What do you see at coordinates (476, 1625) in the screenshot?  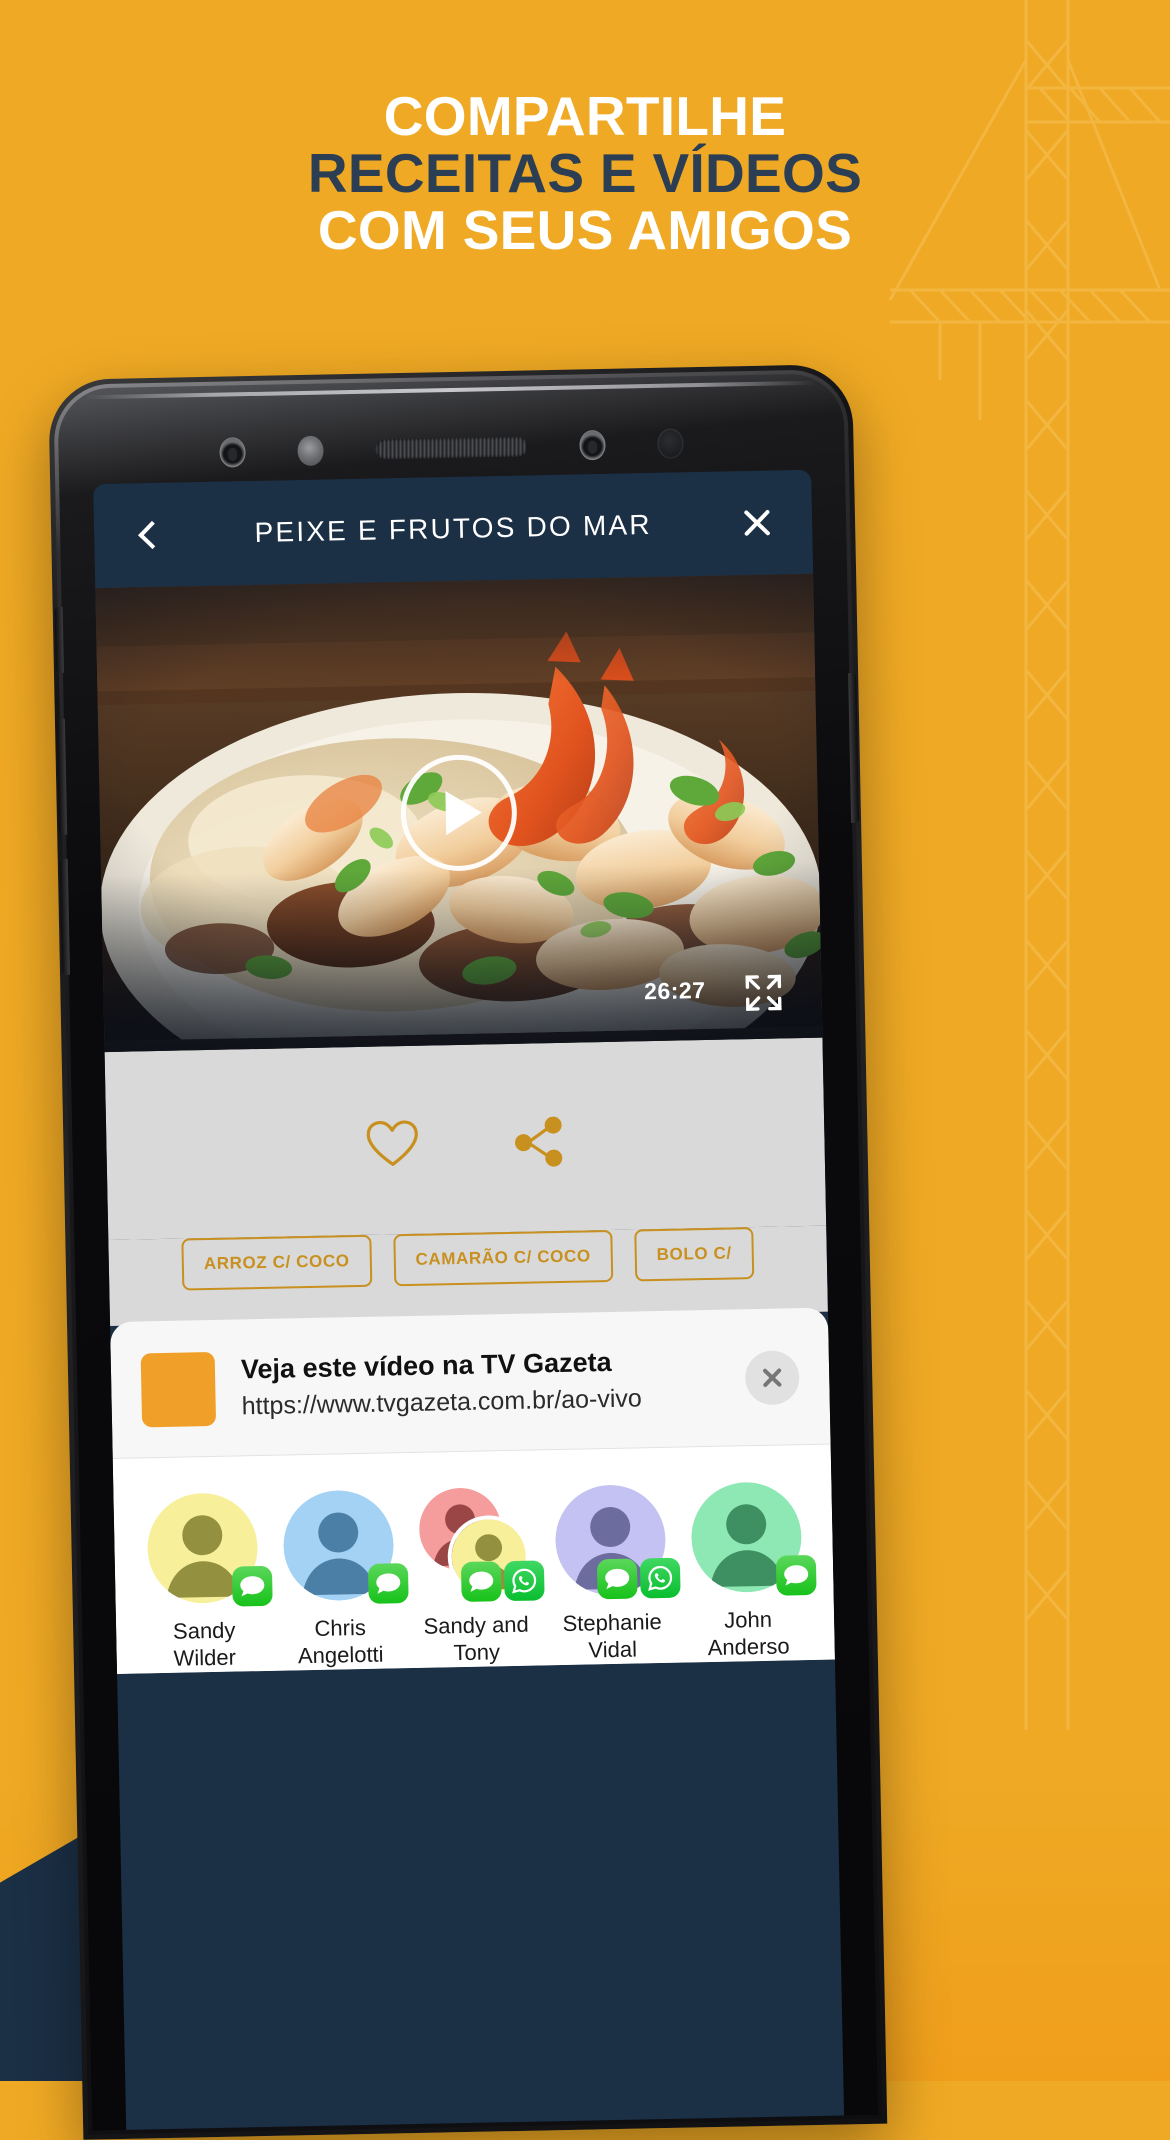 I see `contact-name-line1: Sandy and` at bounding box center [476, 1625].